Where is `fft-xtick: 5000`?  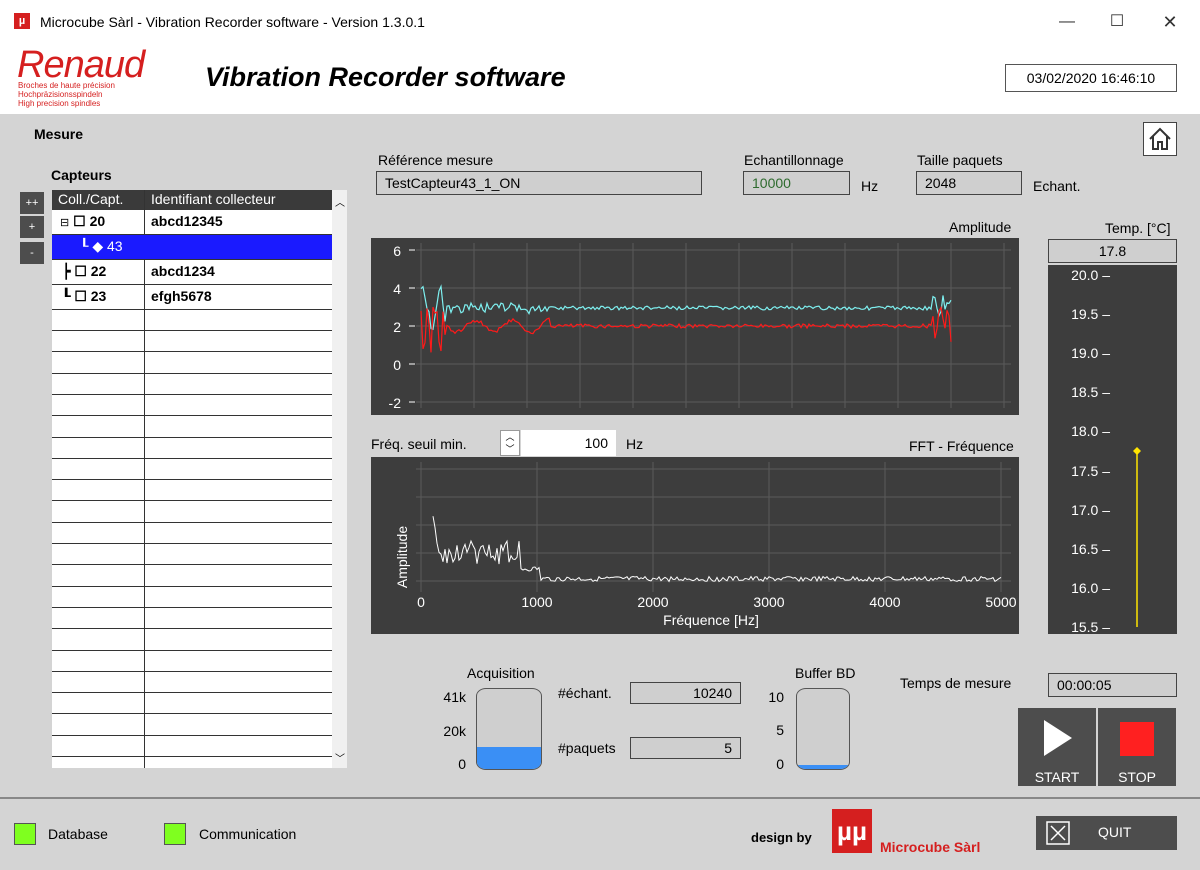
fft-xtick: 5000 is located at coordinates (1000, 602).